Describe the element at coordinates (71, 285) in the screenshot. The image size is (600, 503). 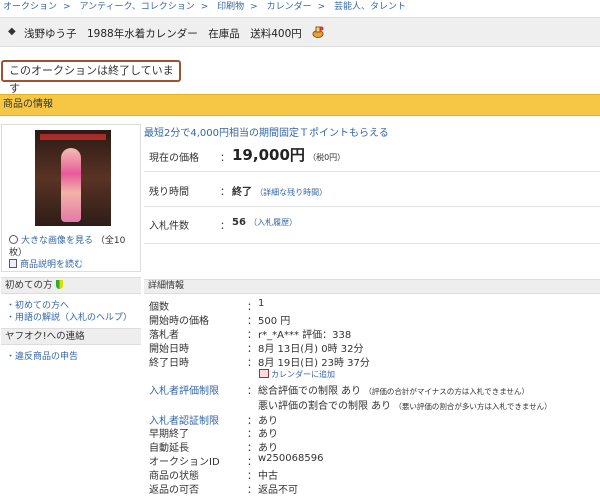
I see `sidebar-beginners-header: 初めての方` at that location.